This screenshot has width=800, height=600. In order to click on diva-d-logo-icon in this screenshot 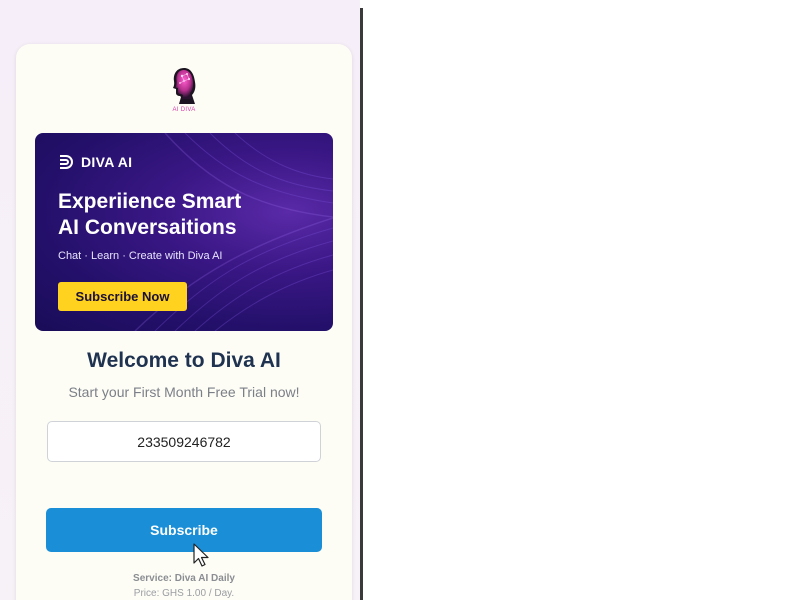, I will do `click(66, 162)`.